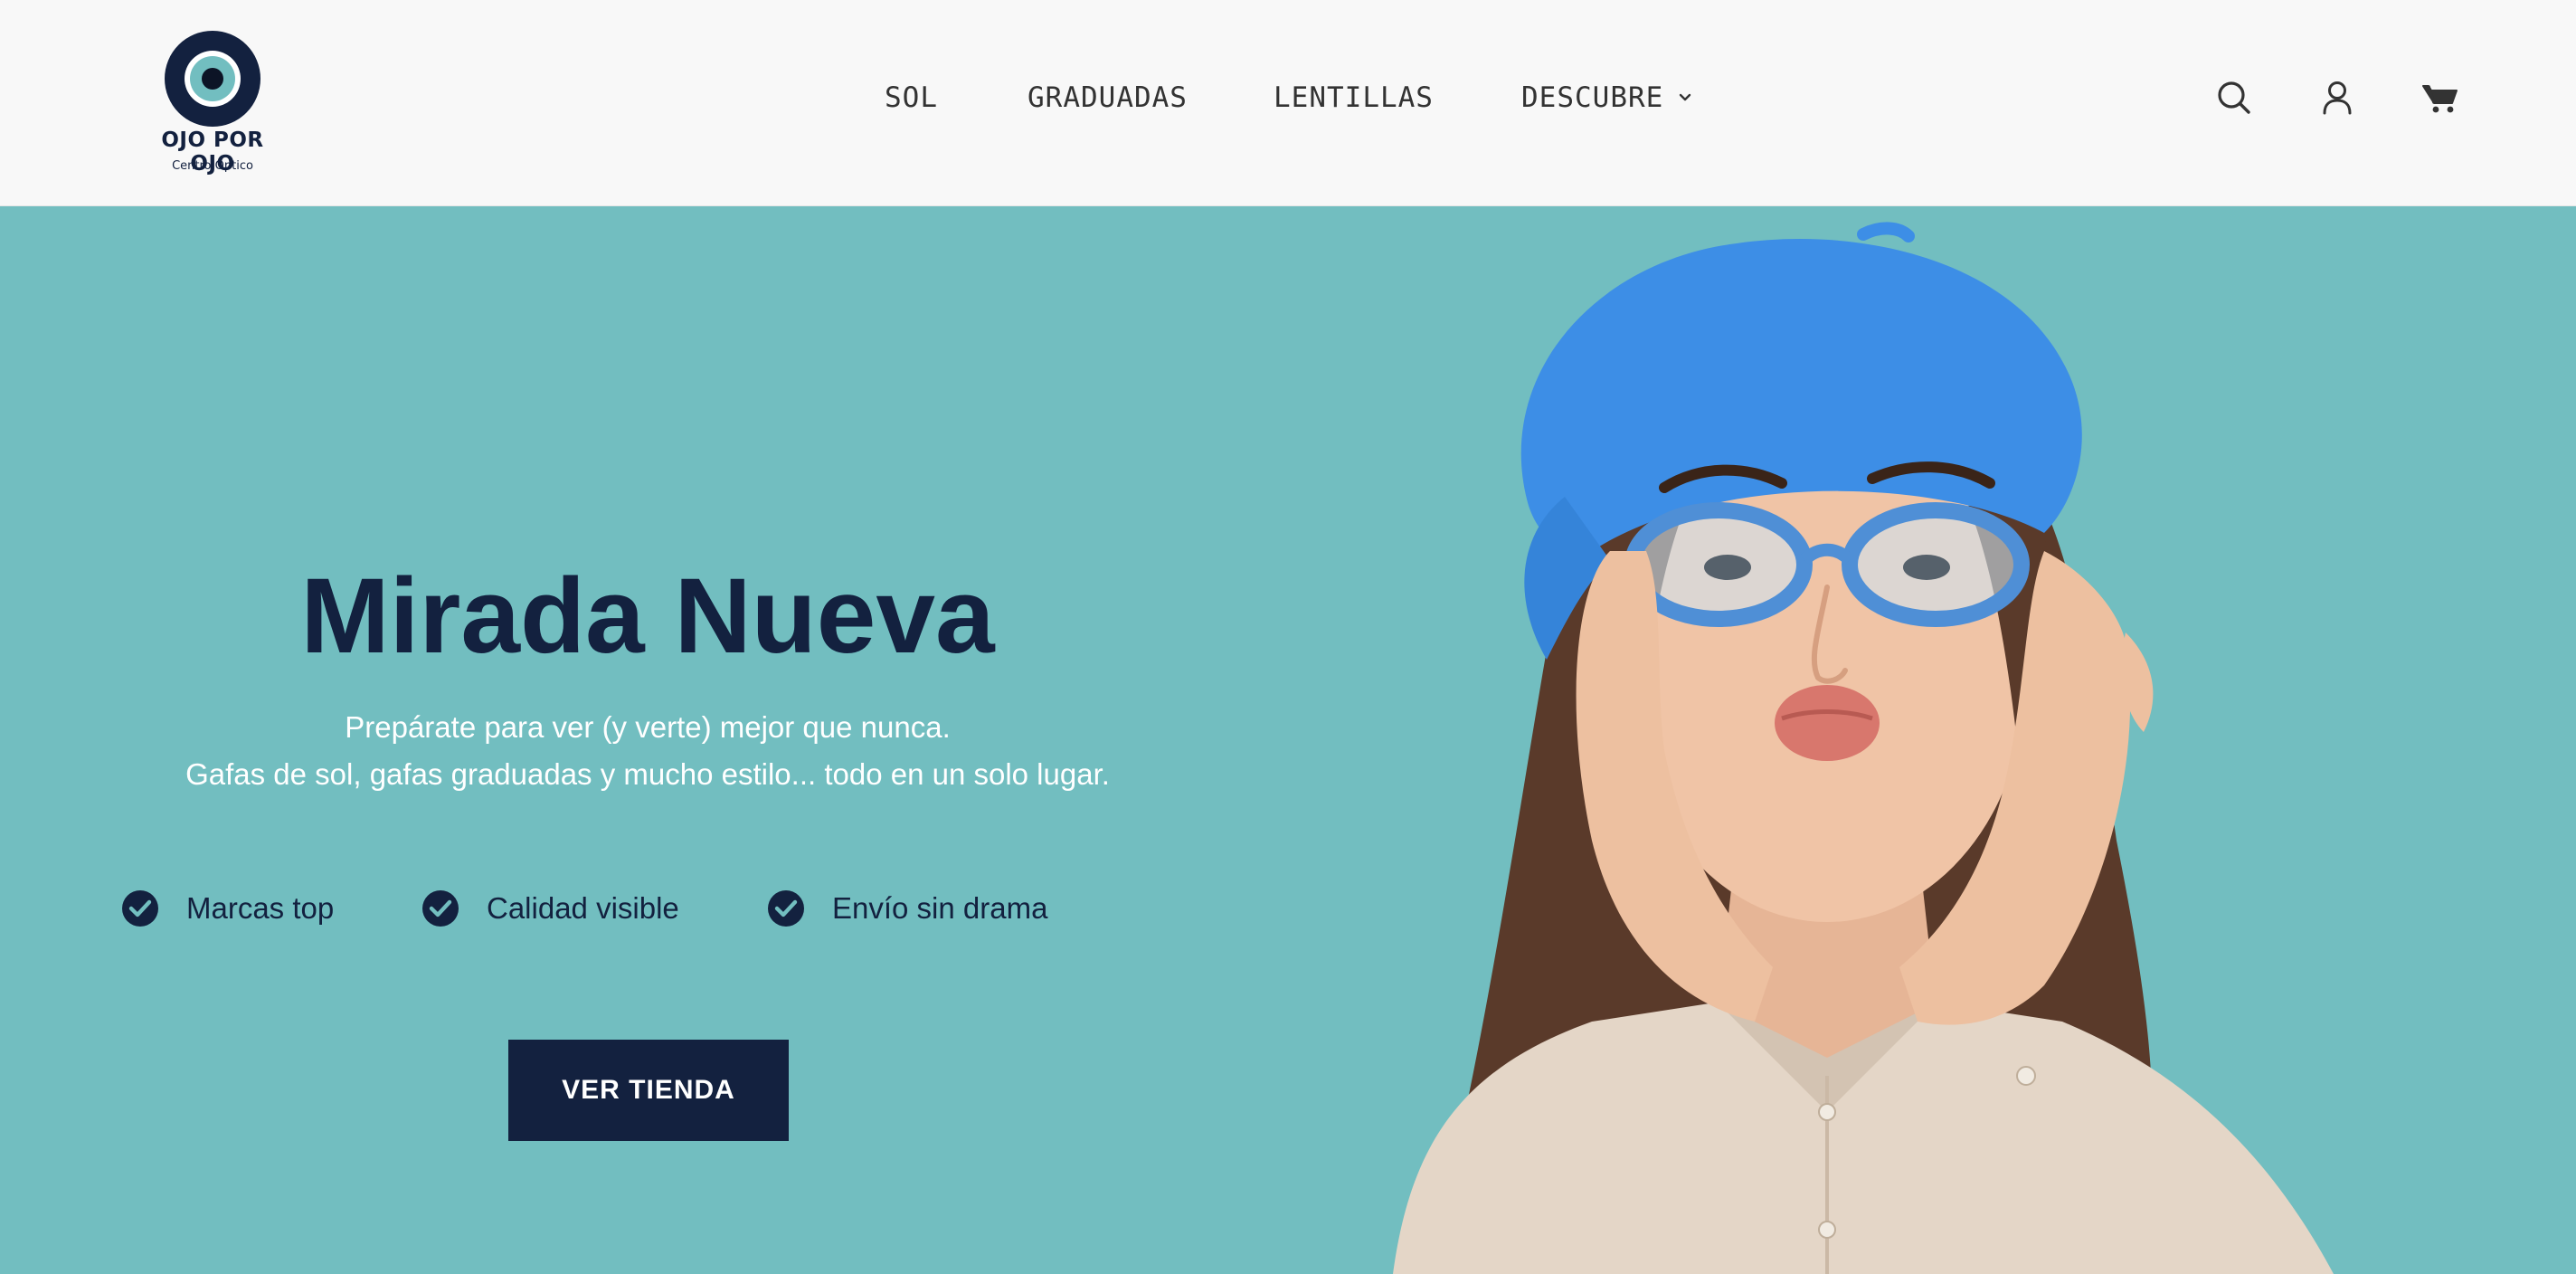 Image resolution: width=2576 pixels, height=1274 pixels. Describe the element at coordinates (1108, 98) in the screenshot. I see `nav-item-graduadas: GRADUADAS` at that location.